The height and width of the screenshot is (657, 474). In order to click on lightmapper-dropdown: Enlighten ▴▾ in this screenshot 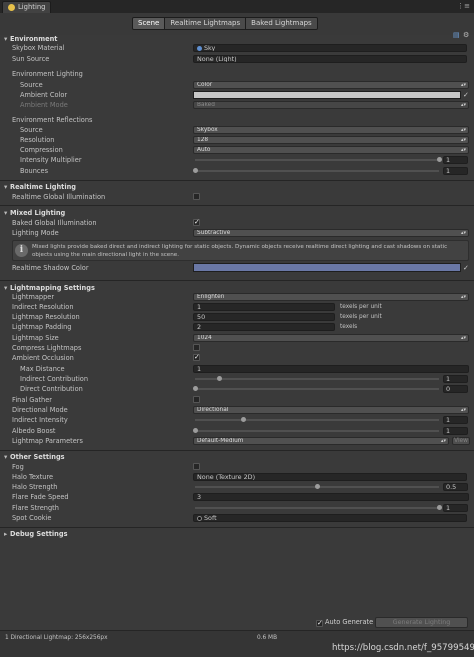, I will do `click(331, 297)`.